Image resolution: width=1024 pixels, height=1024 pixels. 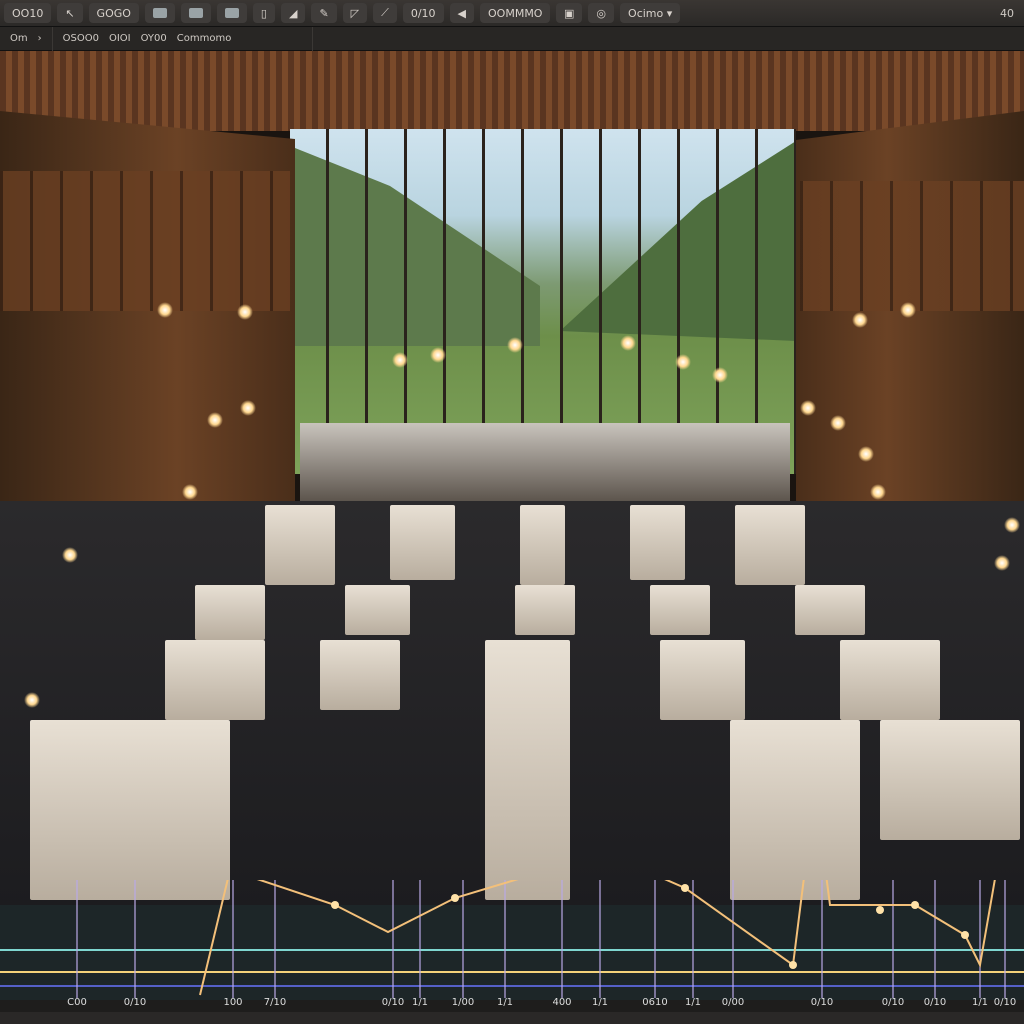 What do you see at coordinates (512, 38) in the screenshot?
I see `sub-toolbar: Om › OSOO0 OIOI OY00 Commomo` at bounding box center [512, 38].